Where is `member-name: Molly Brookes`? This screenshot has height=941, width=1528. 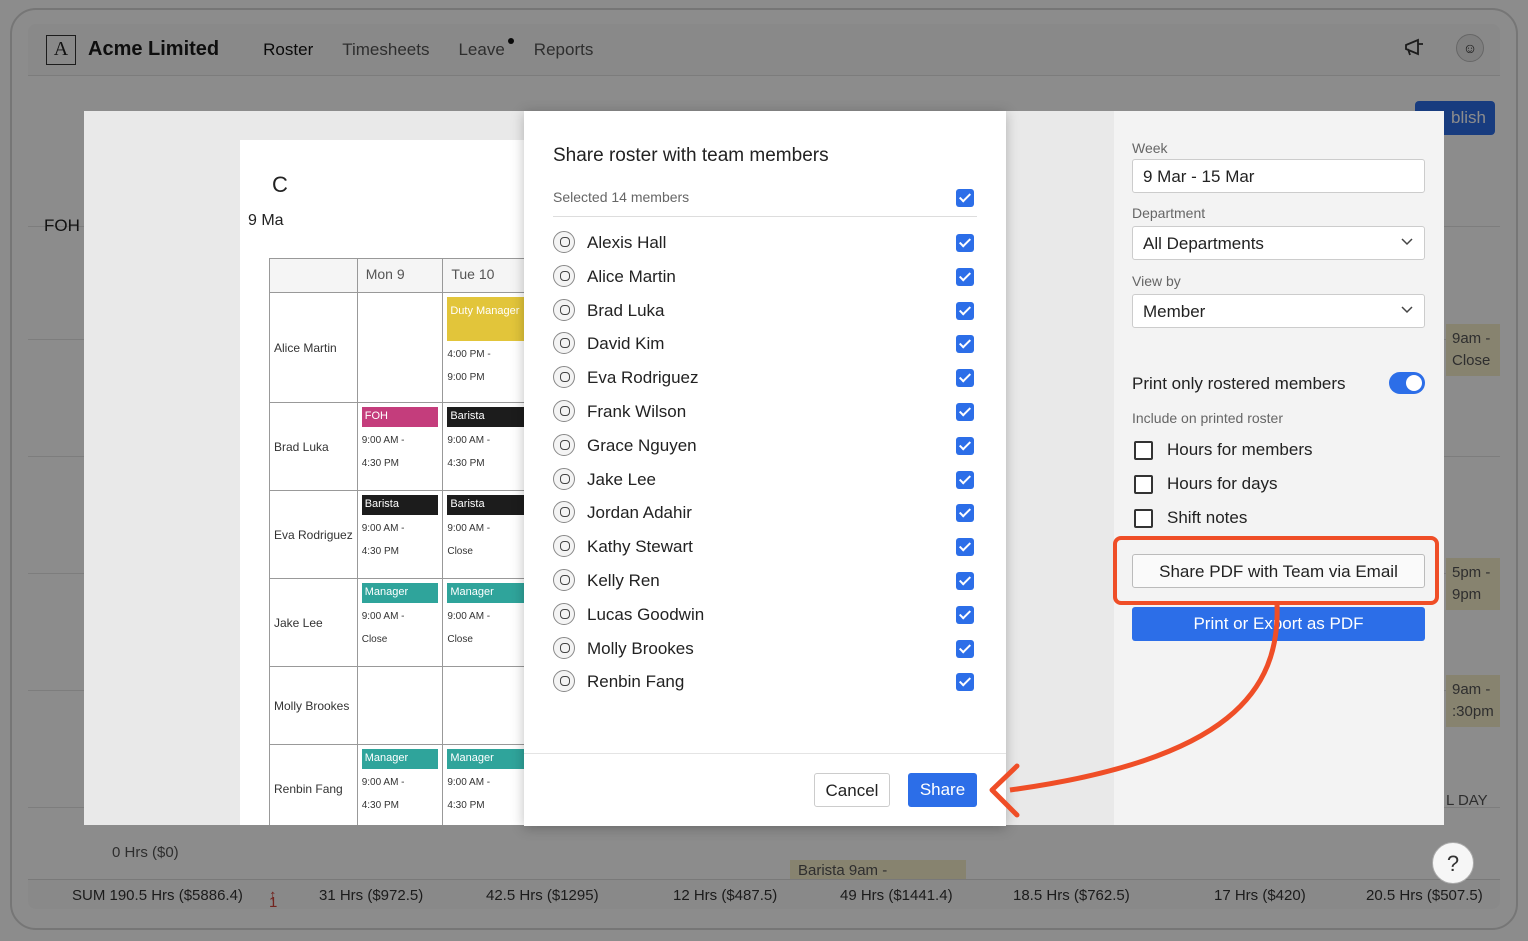 member-name: Molly Brookes is located at coordinates (640, 648).